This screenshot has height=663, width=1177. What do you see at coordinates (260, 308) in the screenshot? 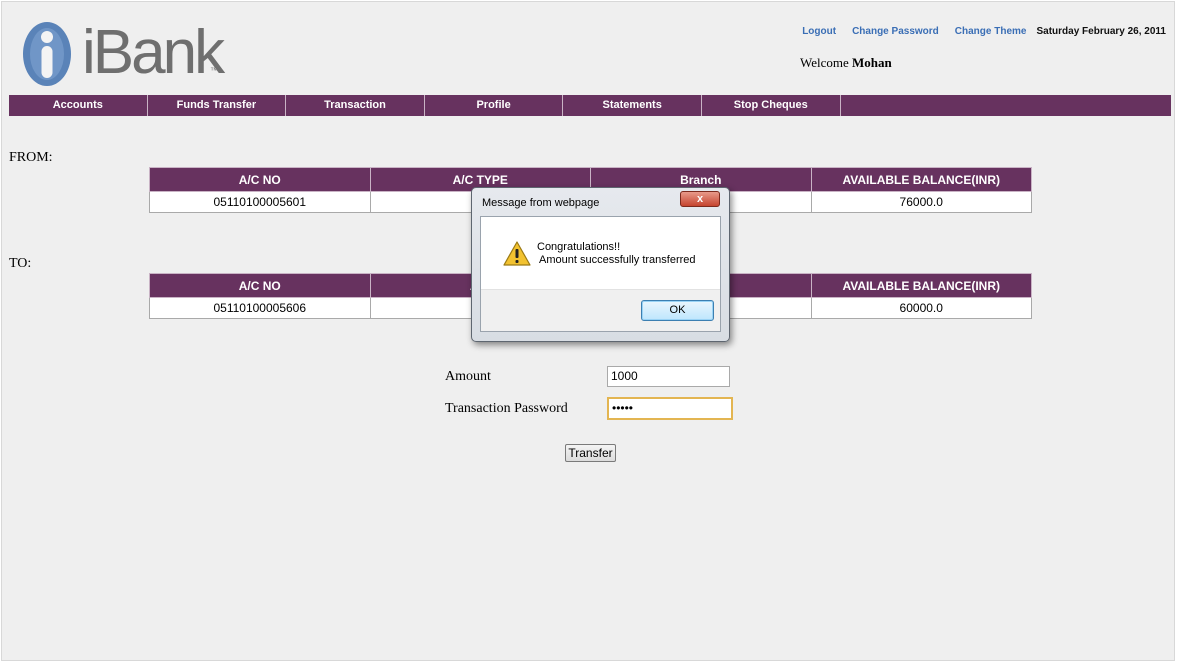
I see `table-cell: 05110100005606` at bounding box center [260, 308].